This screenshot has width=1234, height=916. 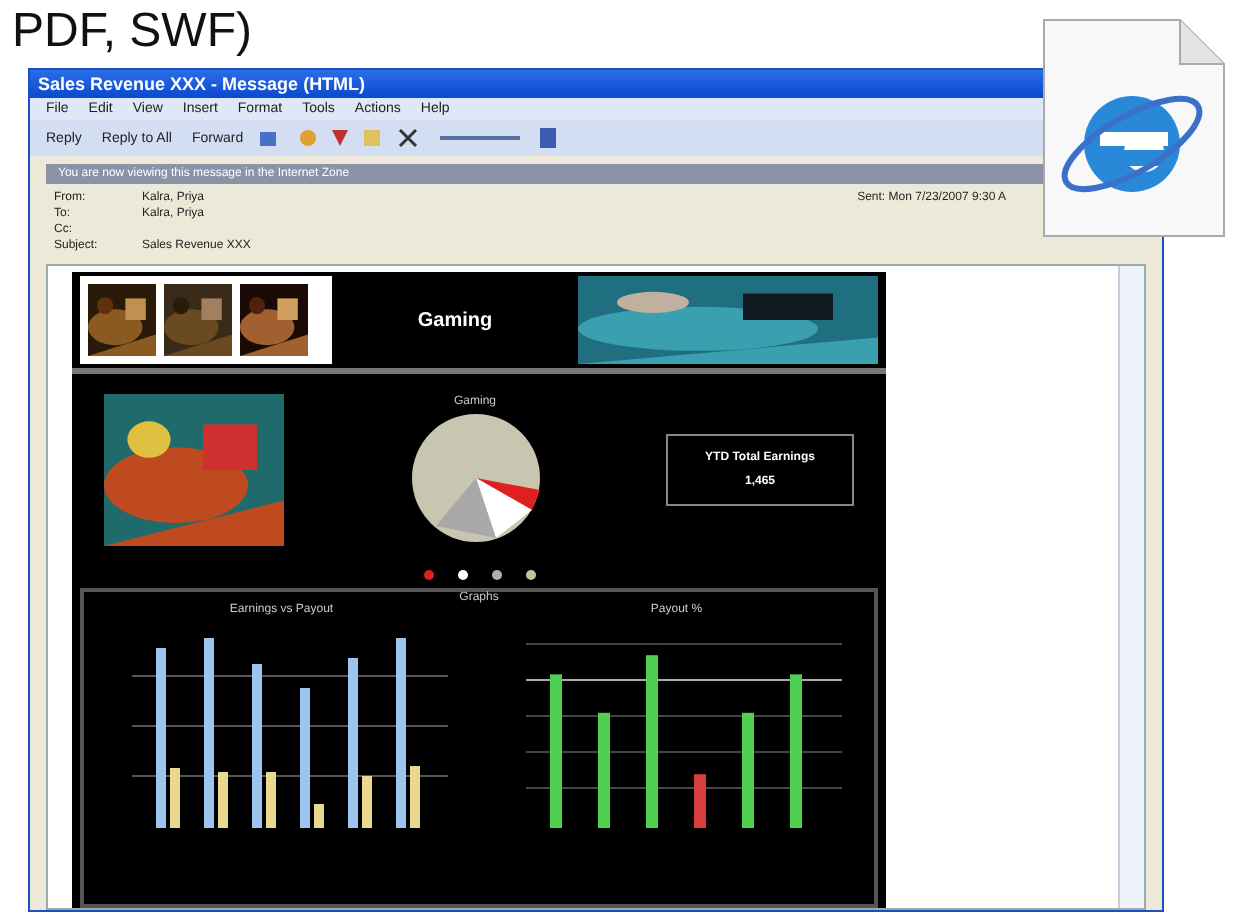 I want to click on banner-title: Gaming, so click(x=455, y=320).